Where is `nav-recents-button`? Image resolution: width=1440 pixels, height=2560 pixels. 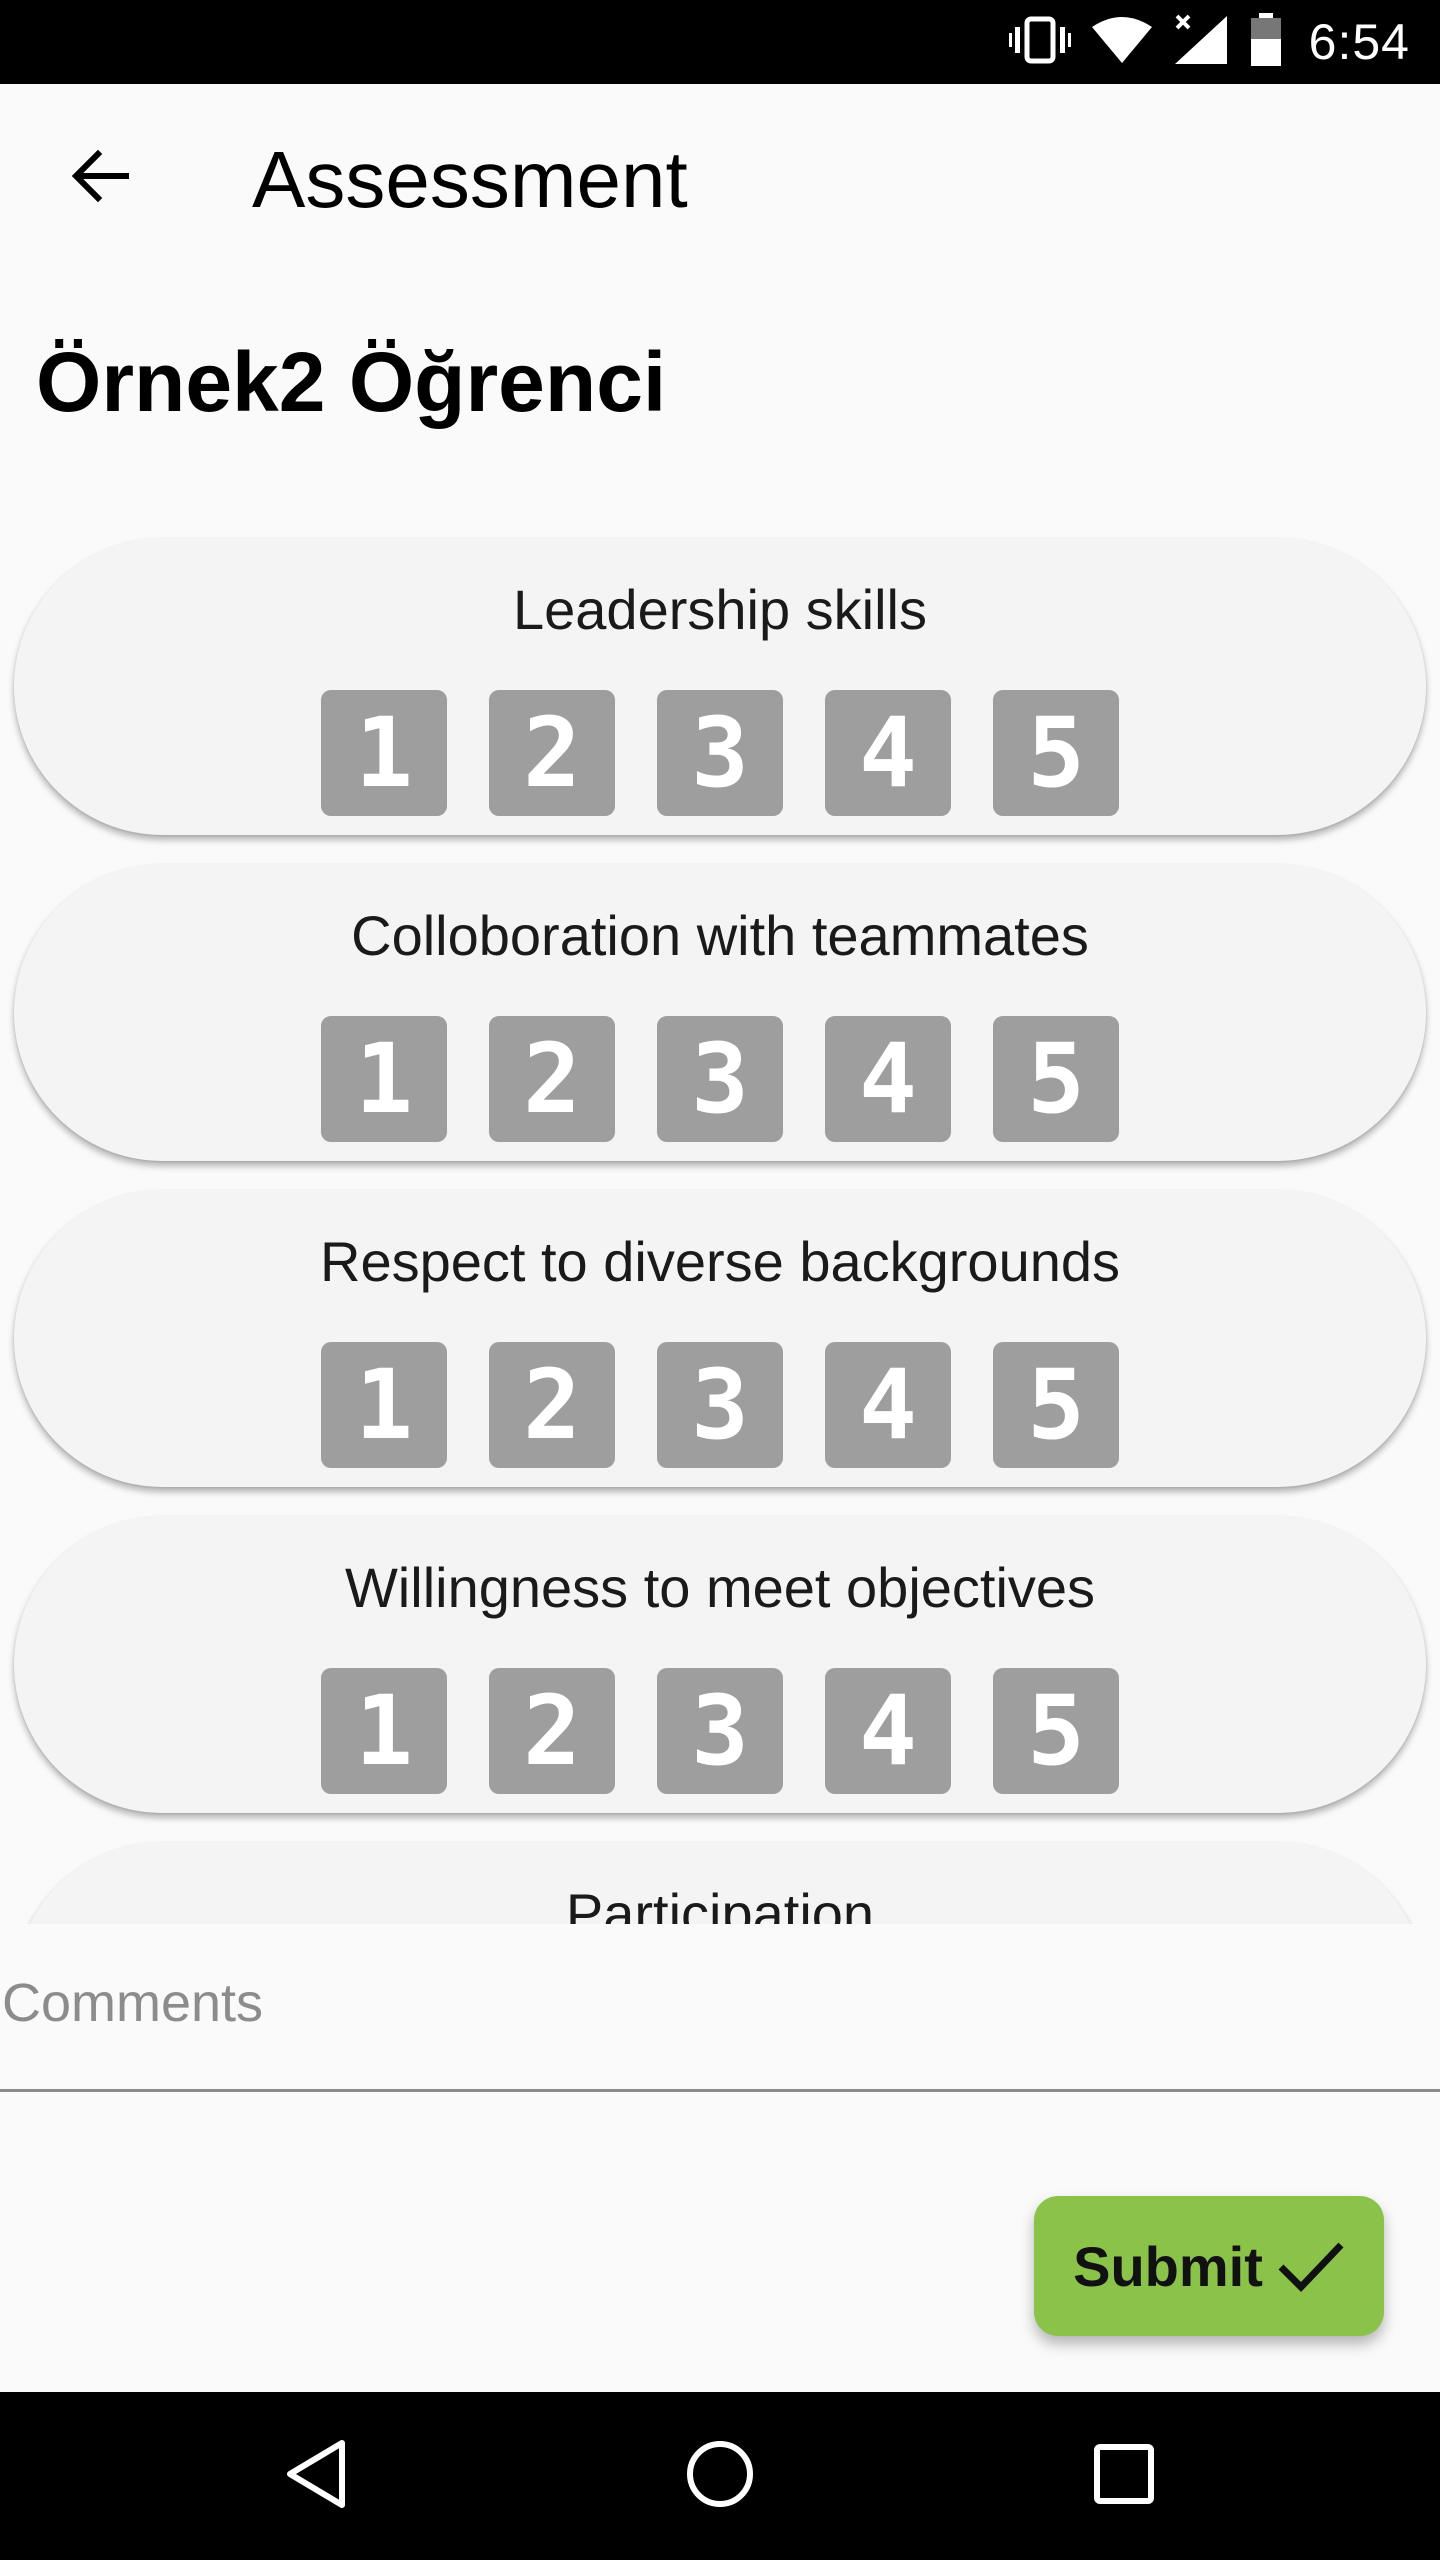
nav-recents-button is located at coordinates (1124, 2476).